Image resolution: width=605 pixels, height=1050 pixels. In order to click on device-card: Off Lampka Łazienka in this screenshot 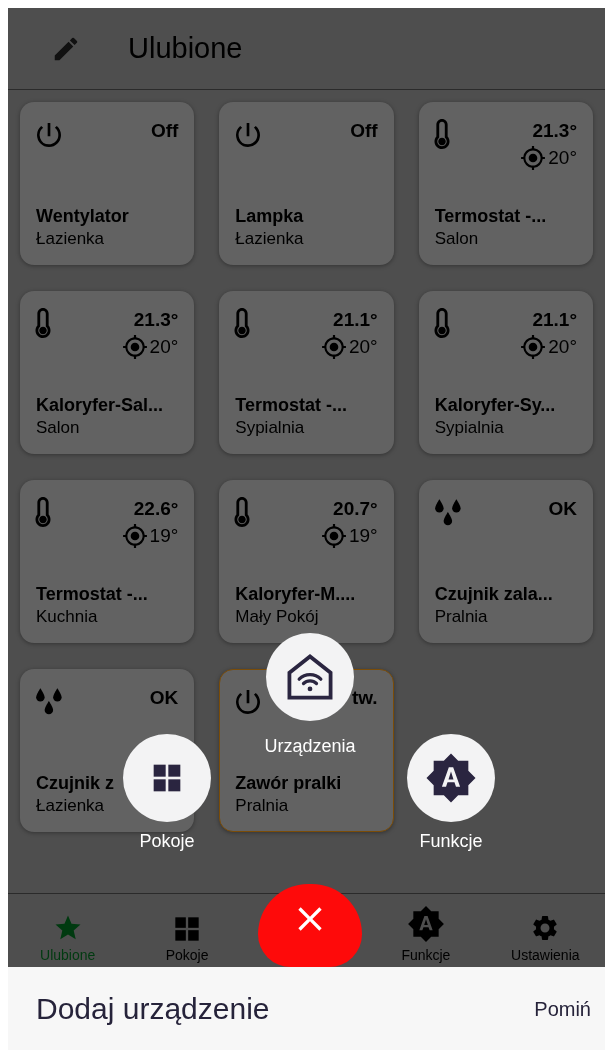, I will do `click(306, 183)`.